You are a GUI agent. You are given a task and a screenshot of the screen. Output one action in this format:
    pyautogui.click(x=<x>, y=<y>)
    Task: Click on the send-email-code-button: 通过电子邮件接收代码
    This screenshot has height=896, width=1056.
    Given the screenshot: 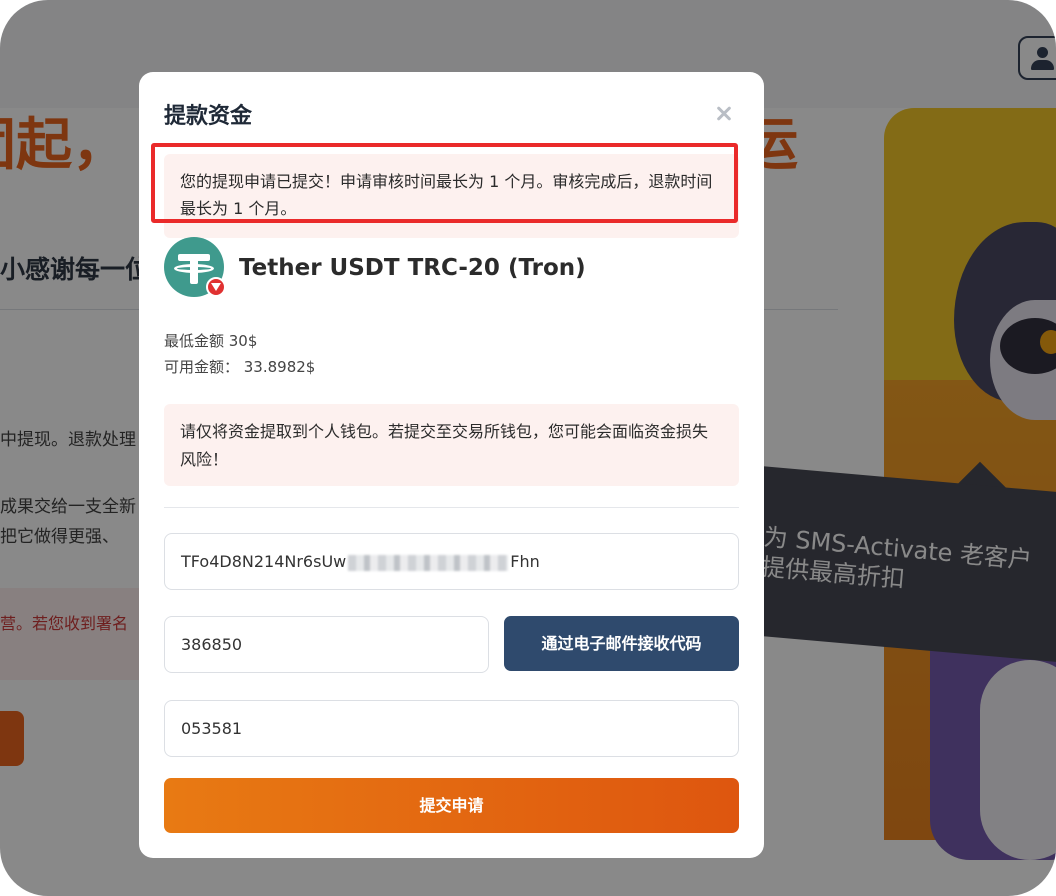 What is the action you would take?
    pyautogui.click(x=621, y=643)
    